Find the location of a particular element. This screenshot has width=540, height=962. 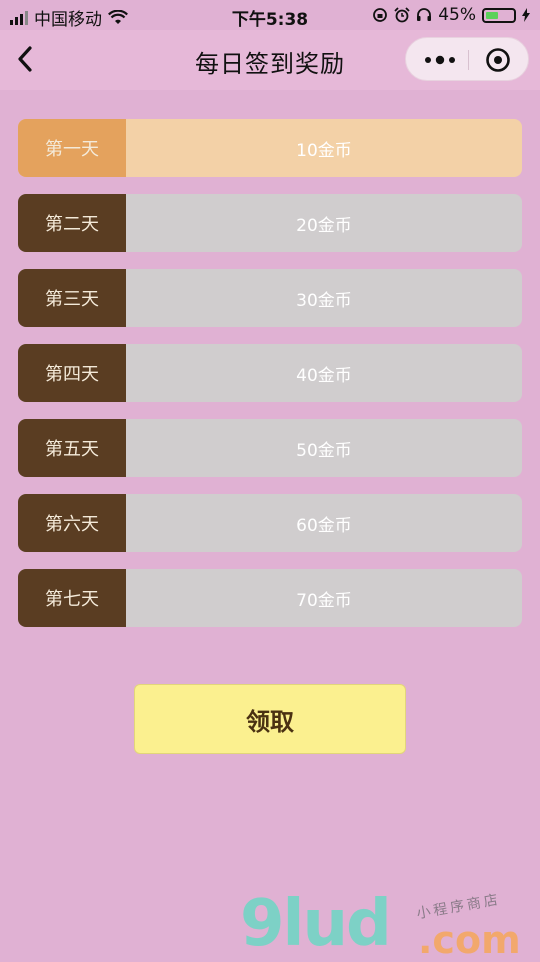

reward-row-day-3: 第三天 30金币 is located at coordinates (270, 298).